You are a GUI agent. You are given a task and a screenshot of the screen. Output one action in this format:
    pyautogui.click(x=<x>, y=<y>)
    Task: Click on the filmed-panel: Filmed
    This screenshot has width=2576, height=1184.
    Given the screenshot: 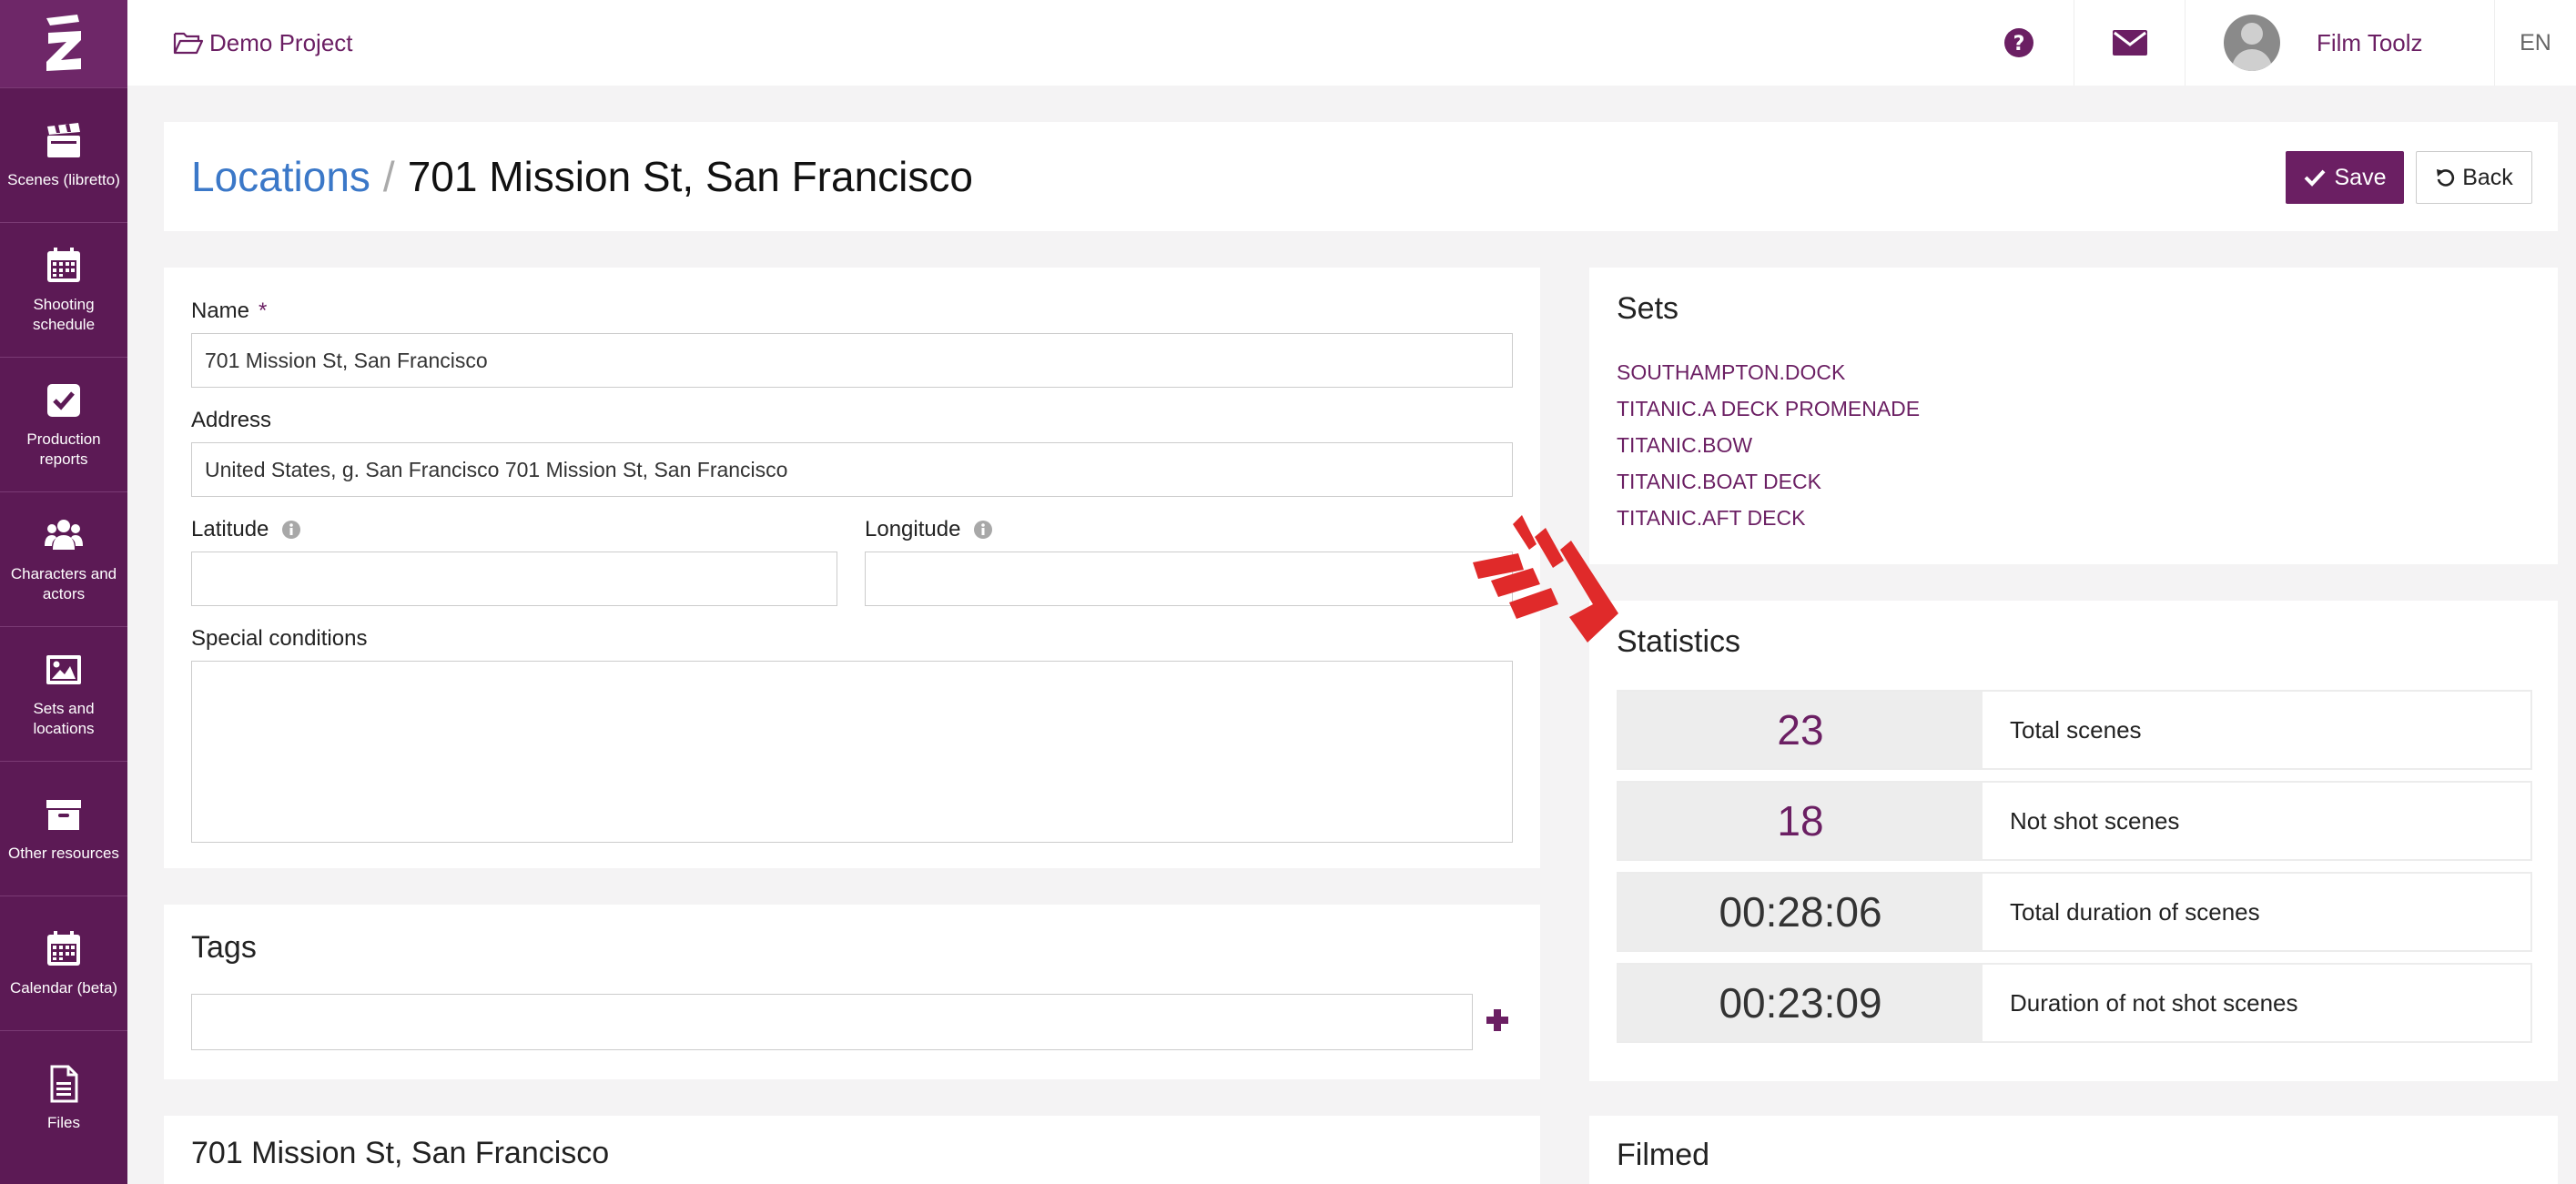 What is the action you would take?
    pyautogui.click(x=2073, y=1150)
    